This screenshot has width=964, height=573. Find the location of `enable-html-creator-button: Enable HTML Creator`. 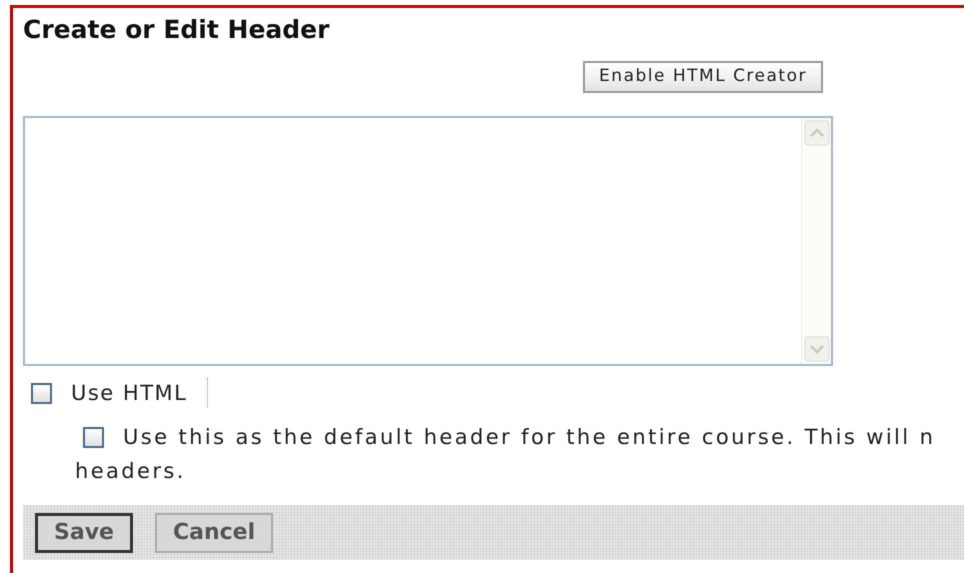

enable-html-creator-button: Enable HTML Creator is located at coordinates (703, 77).